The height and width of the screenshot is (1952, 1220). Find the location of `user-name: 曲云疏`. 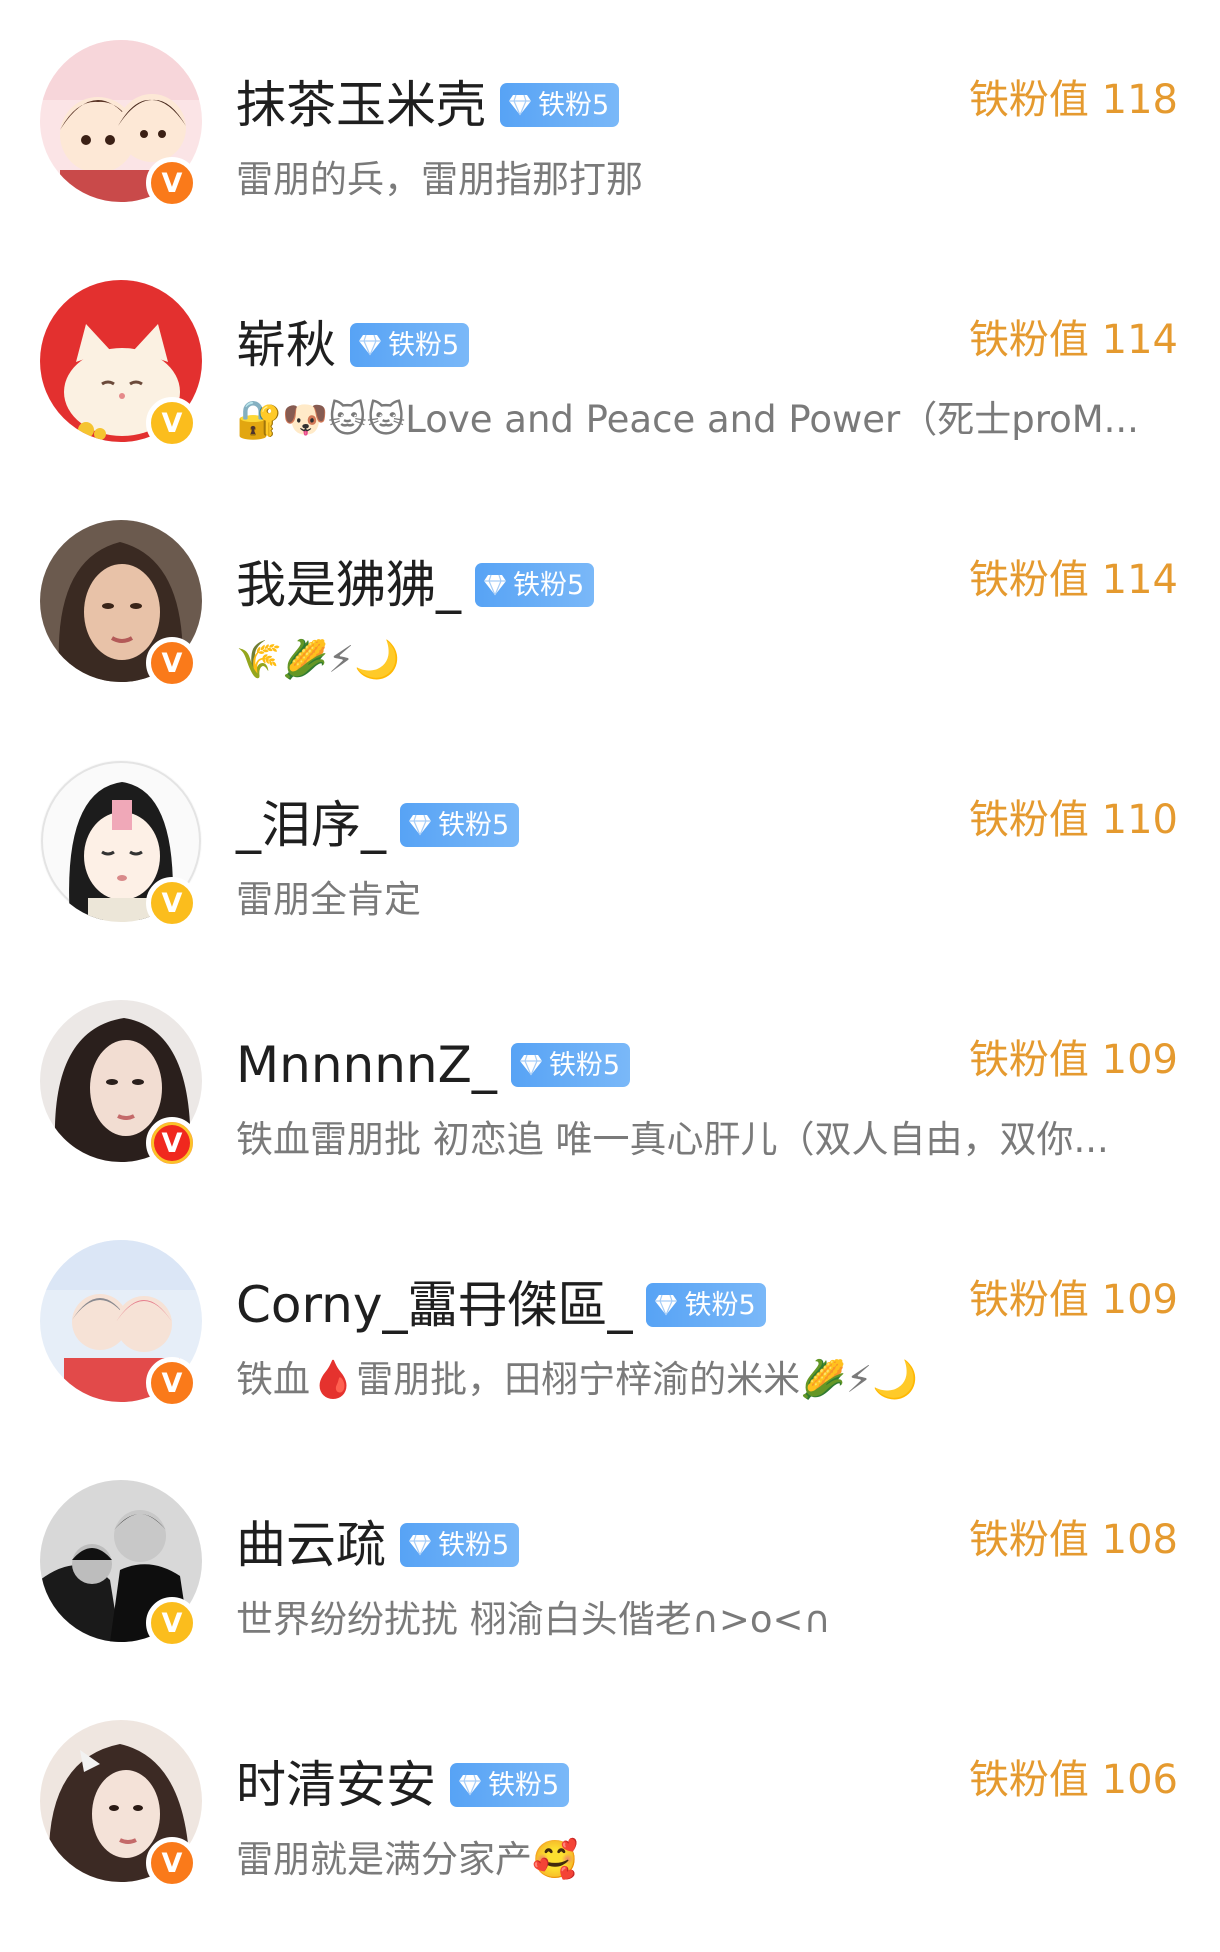

user-name: 曲云疏 is located at coordinates (311, 1545).